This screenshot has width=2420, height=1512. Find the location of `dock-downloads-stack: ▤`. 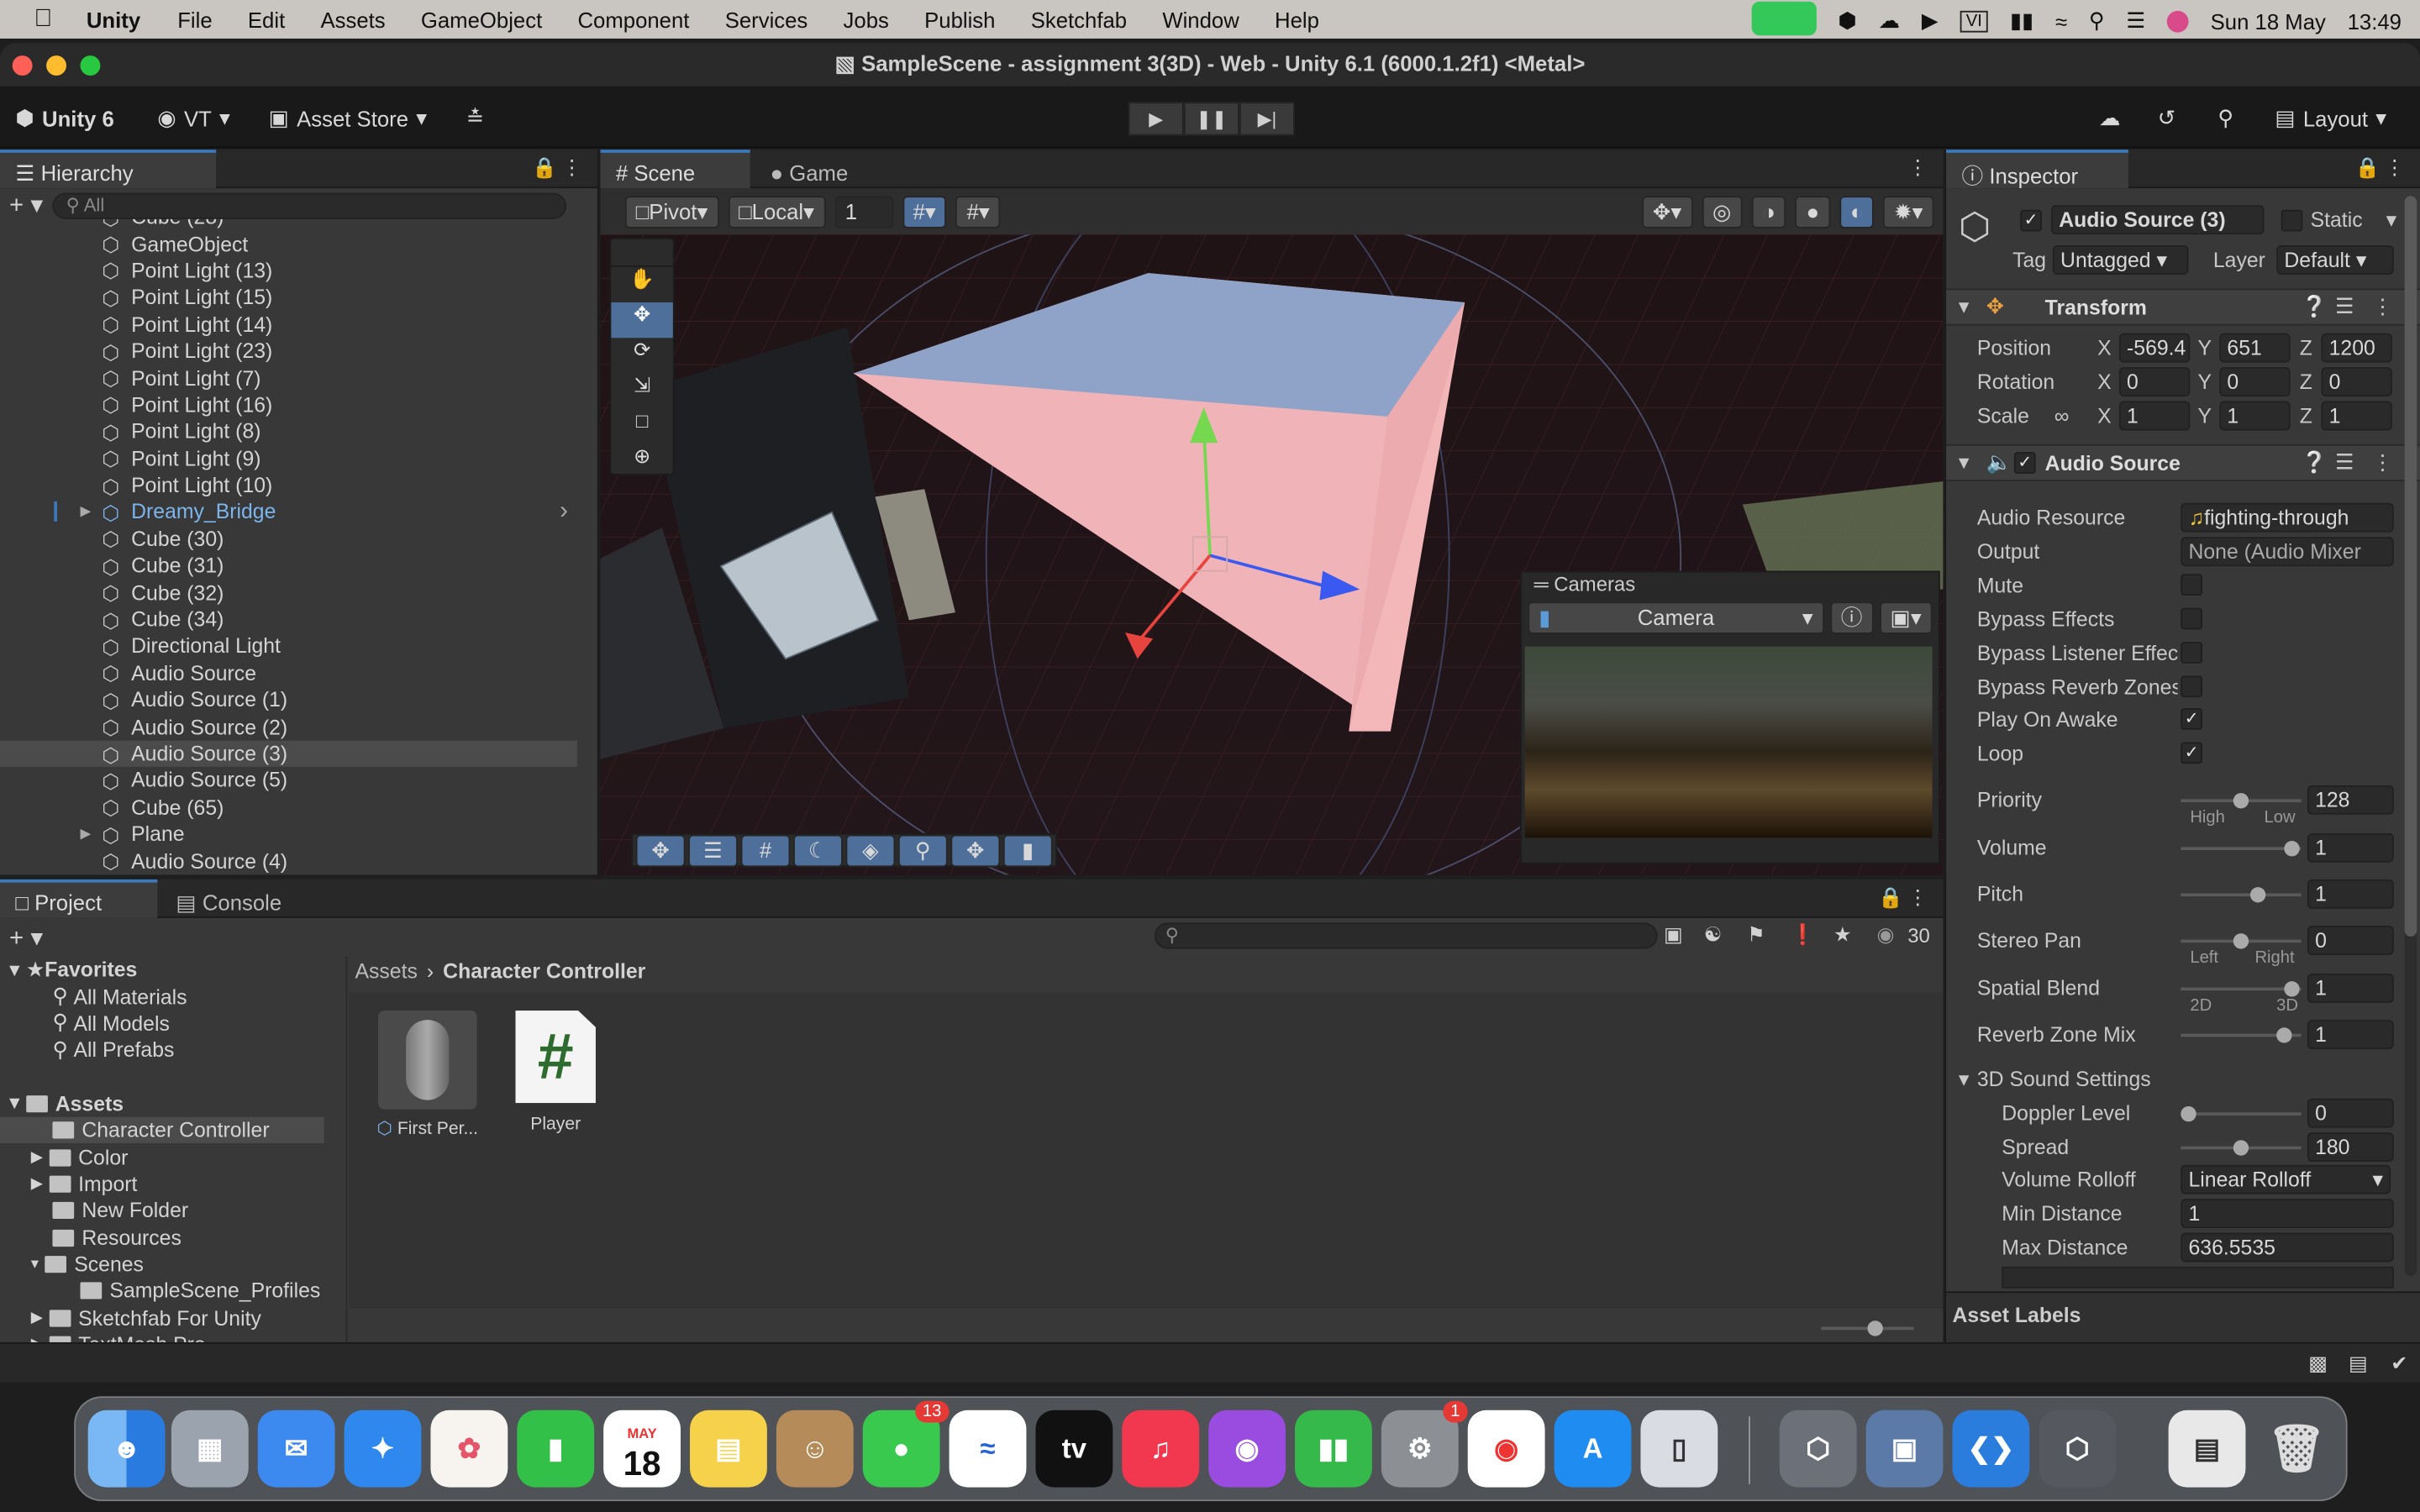

dock-downloads-stack: ▤ is located at coordinates (2207, 1449).